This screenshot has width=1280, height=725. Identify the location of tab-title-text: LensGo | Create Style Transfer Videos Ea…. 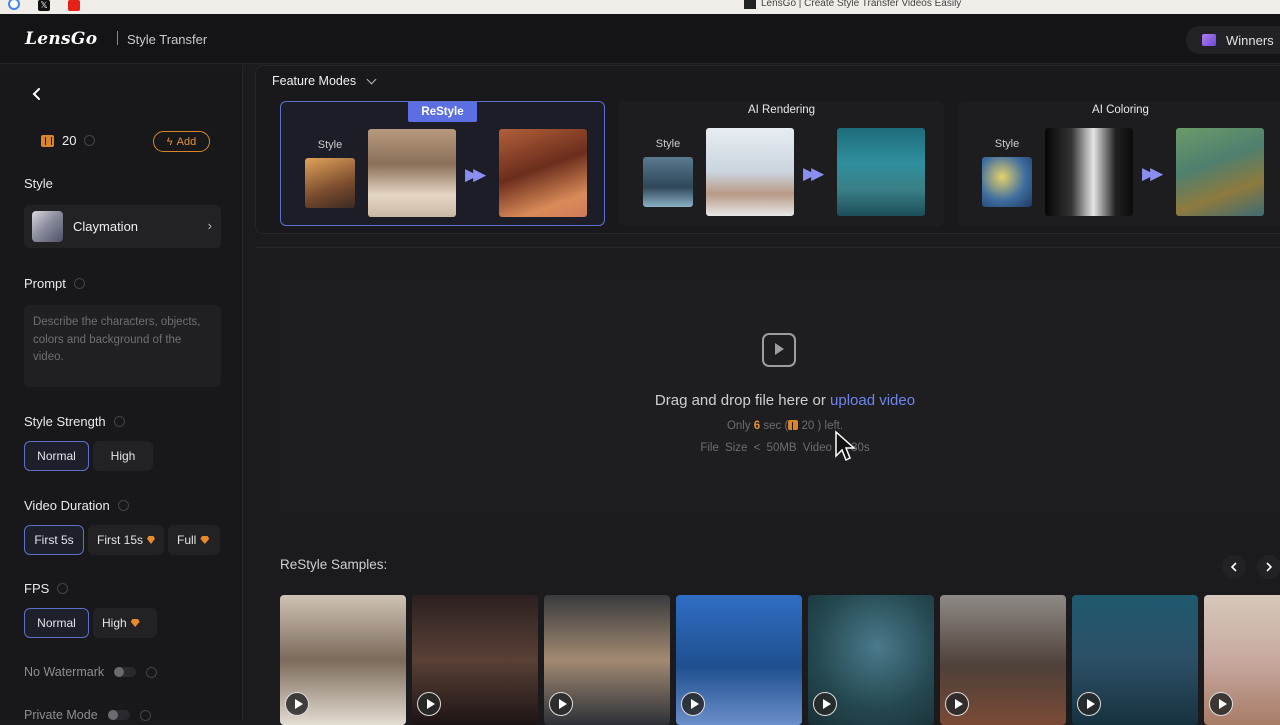
(861, 4).